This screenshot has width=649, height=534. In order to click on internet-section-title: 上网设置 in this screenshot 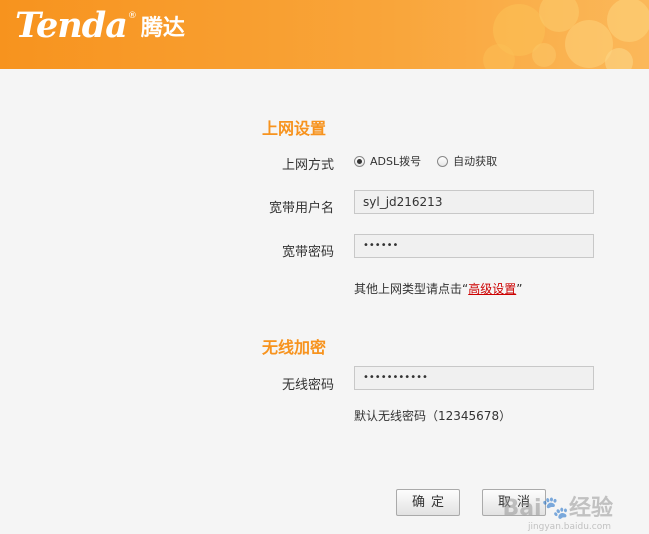, I will do `click(294, 128)`.